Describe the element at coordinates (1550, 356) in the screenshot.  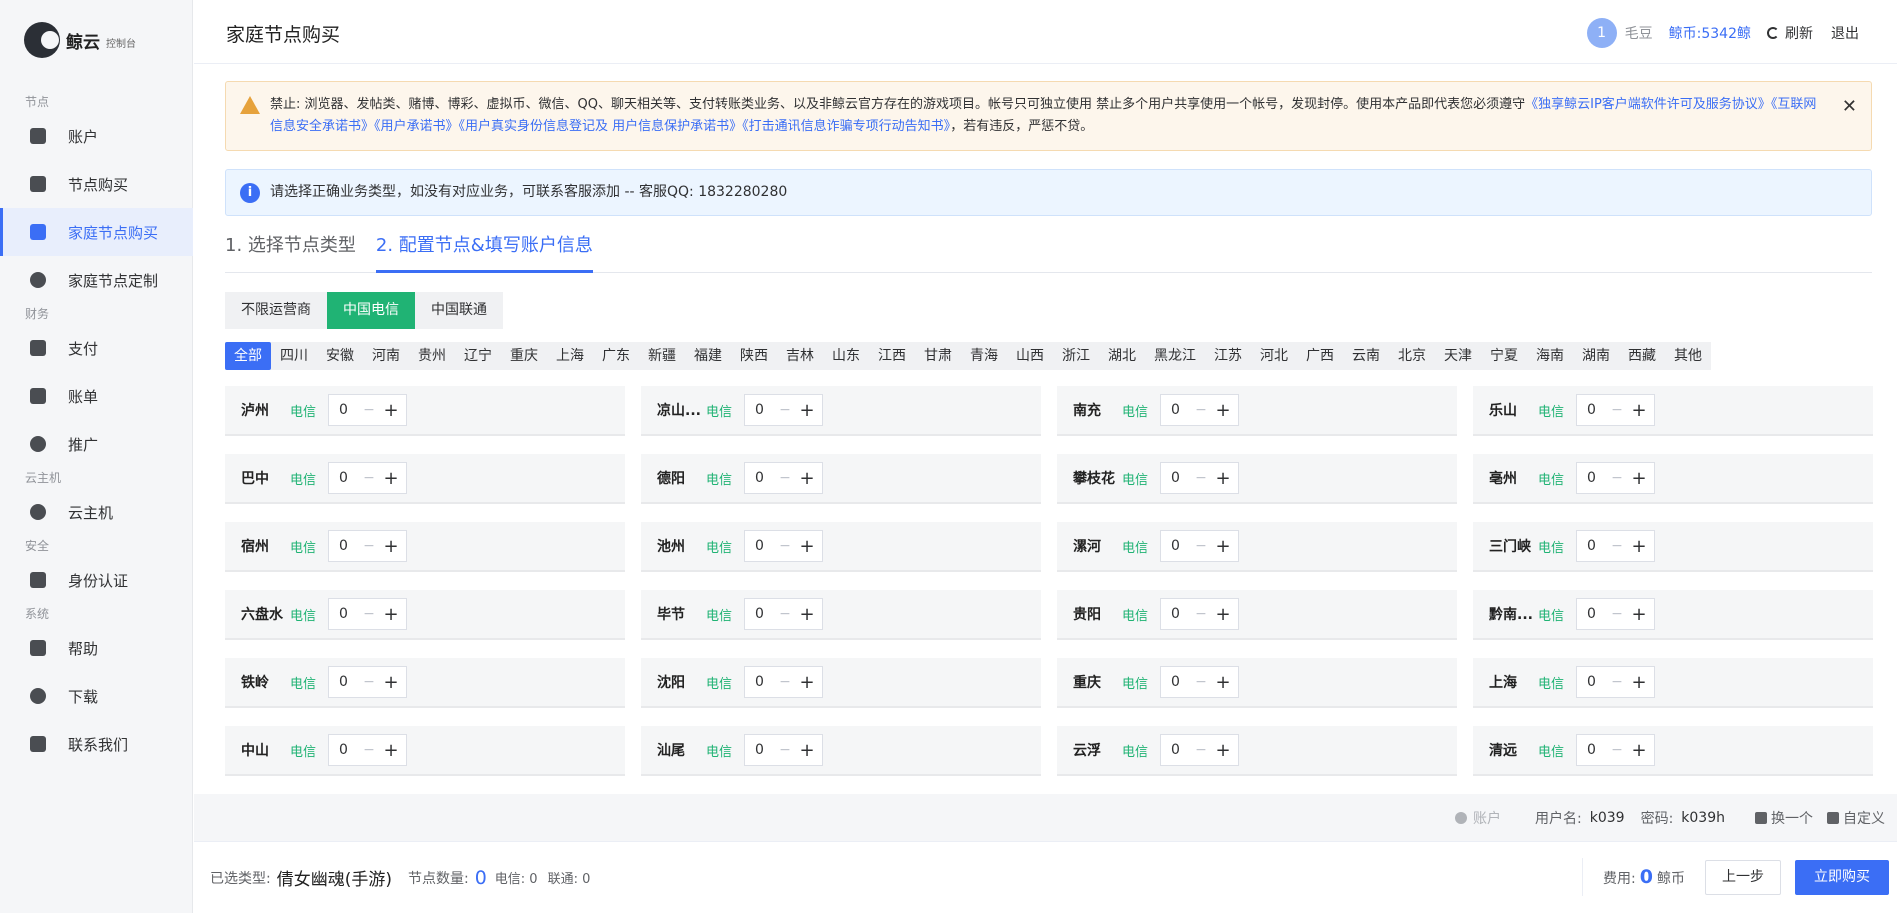
I see `region-tab: 海南` at that location.